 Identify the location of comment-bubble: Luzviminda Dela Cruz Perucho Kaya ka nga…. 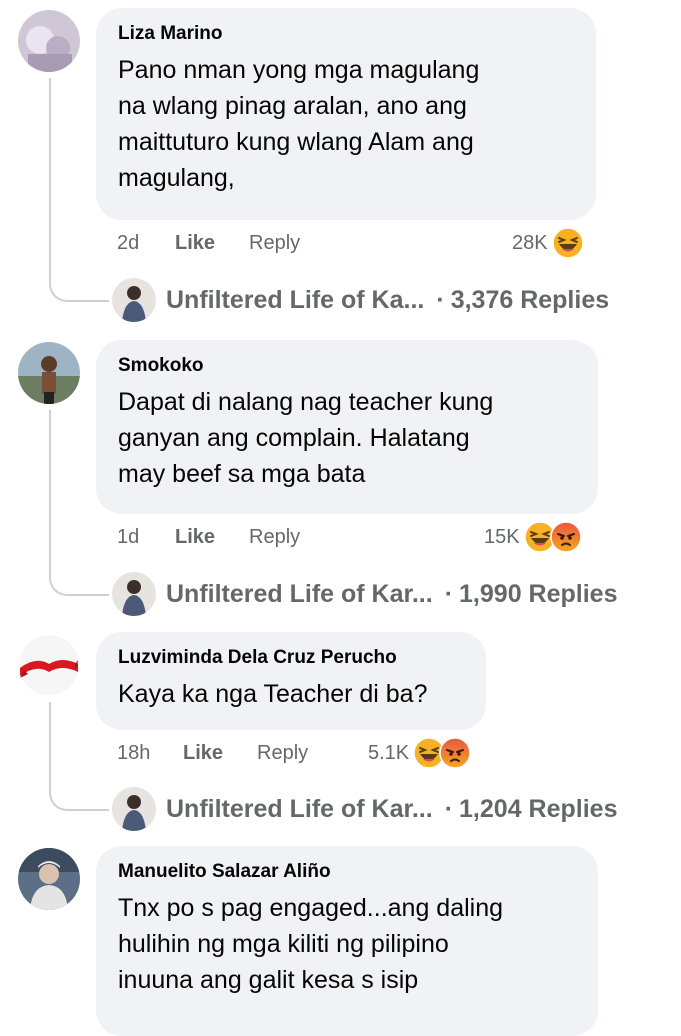
(291, 681).